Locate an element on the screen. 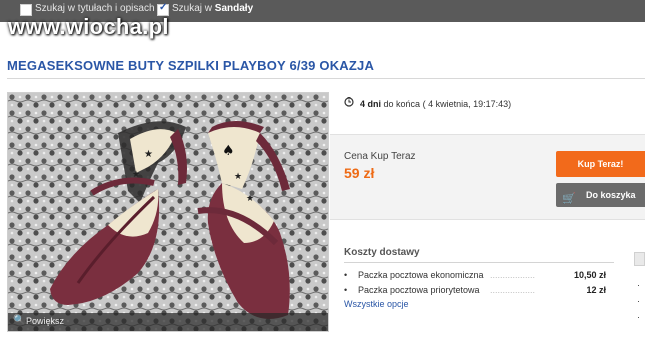  cart-icon: 🛒 is located at coordinates (569, 199).